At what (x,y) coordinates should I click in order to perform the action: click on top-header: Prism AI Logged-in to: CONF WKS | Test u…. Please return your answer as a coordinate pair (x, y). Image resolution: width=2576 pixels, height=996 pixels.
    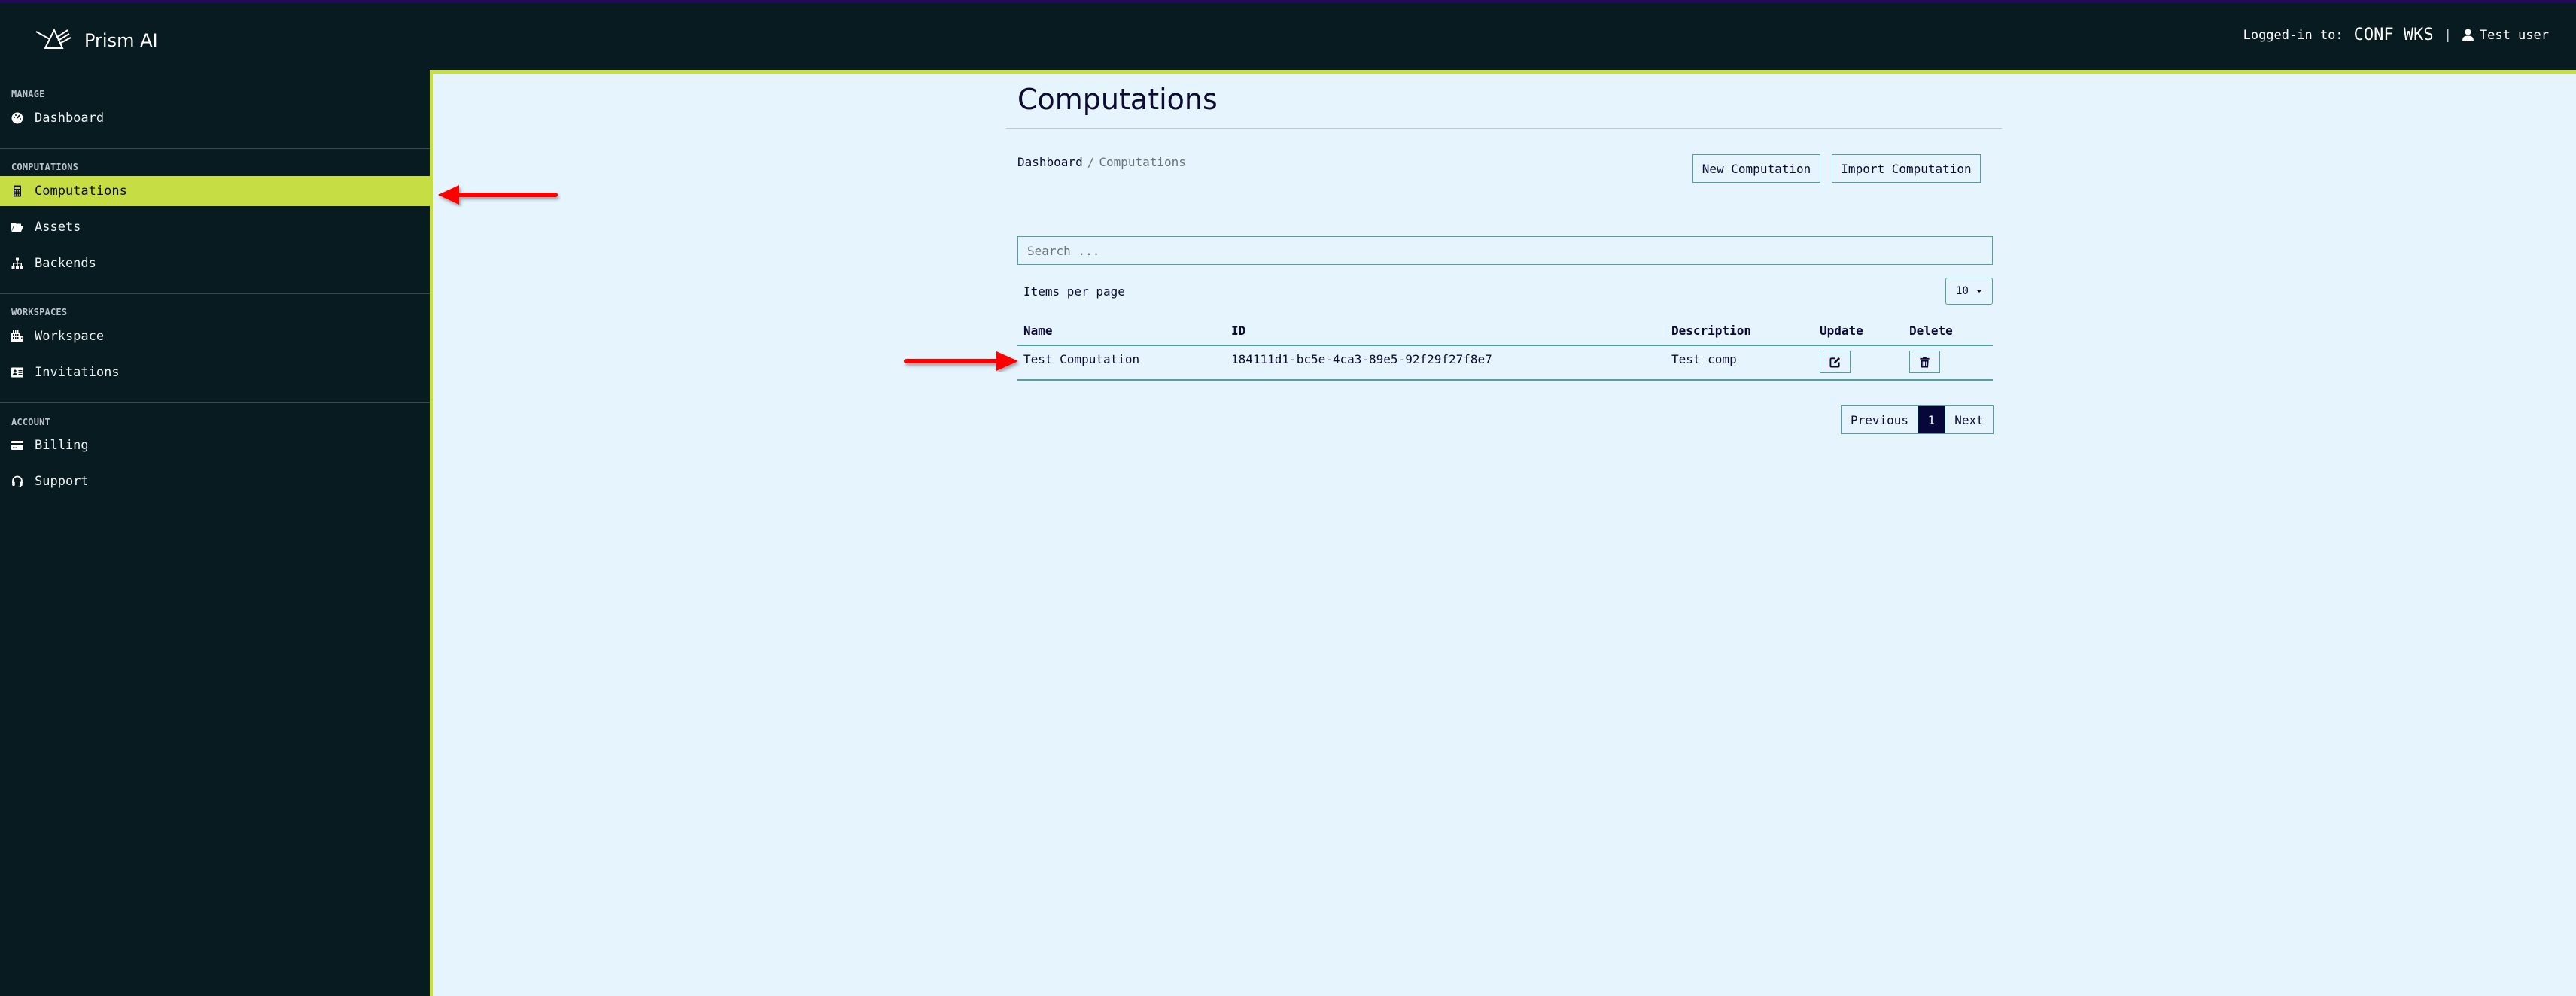
    Looking at the image, I should click on (1288, 36).